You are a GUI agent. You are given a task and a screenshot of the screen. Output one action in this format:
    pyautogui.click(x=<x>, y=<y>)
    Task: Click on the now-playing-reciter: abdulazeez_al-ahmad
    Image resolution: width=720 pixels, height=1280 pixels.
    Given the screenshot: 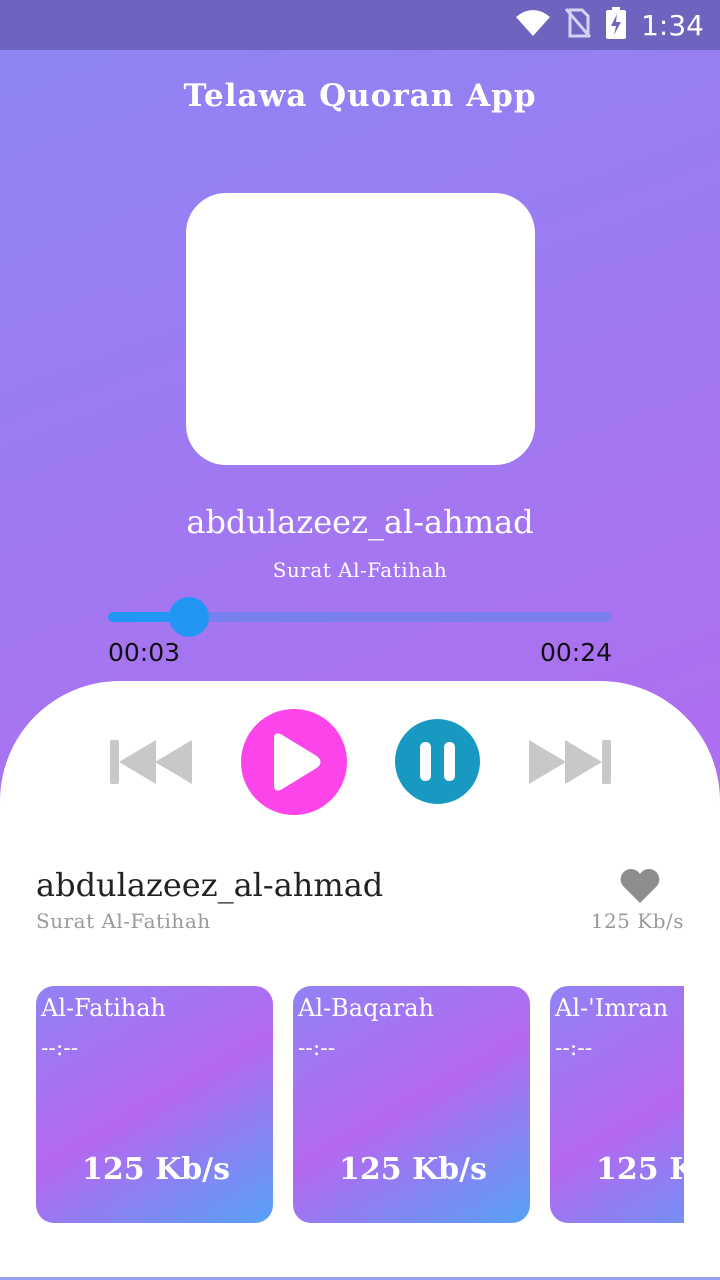 What is the action you would take?
    pyautogui.click(x=210, y=885)
    